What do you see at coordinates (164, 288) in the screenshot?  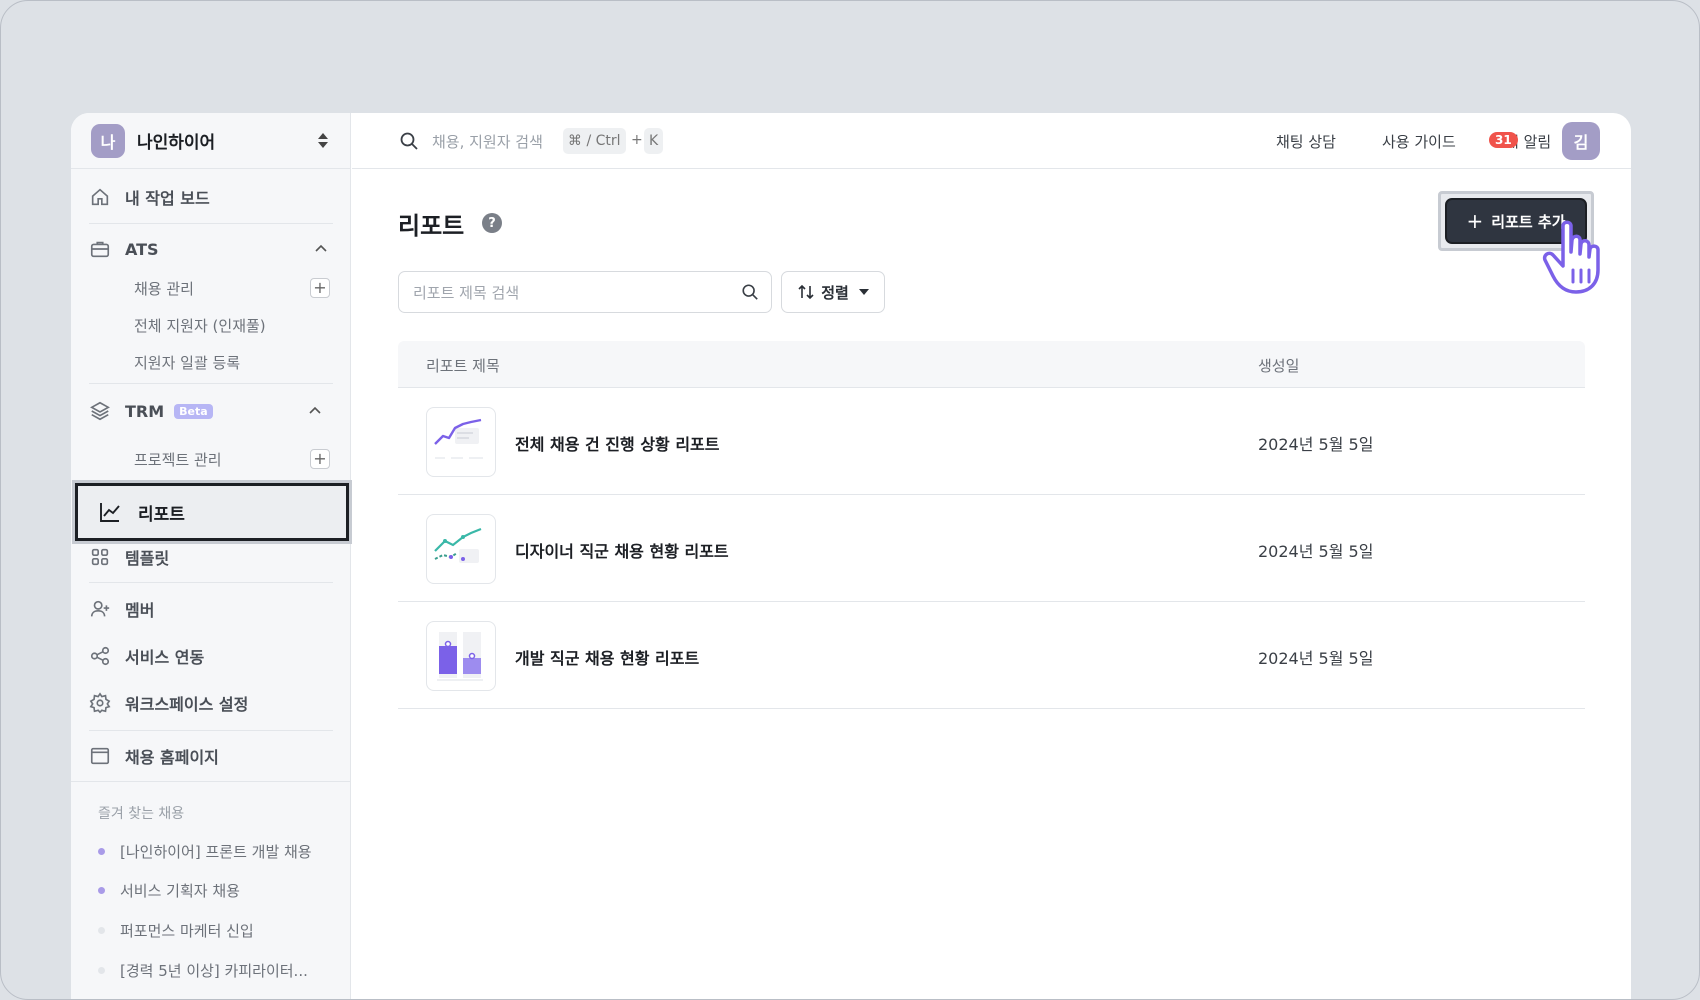 I see `sidebar-item-label: 채용 관리` at bounding box center [164, 288].